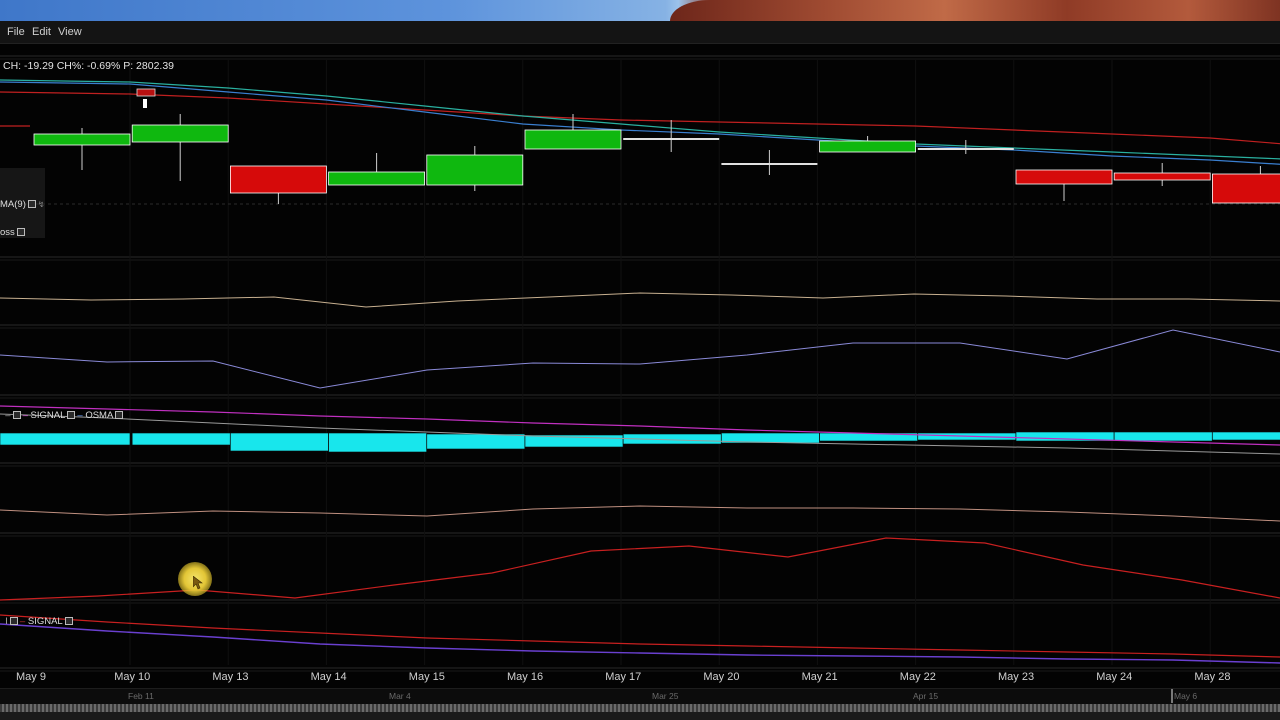 This screenshot has height=720, width=1280. What do you see at coordinates (89, 66) in the screenshot?
I see `price-info-line: CH: -19.29 CH%: -0.69% P: 2802.39` at bounding box center [89, 66].